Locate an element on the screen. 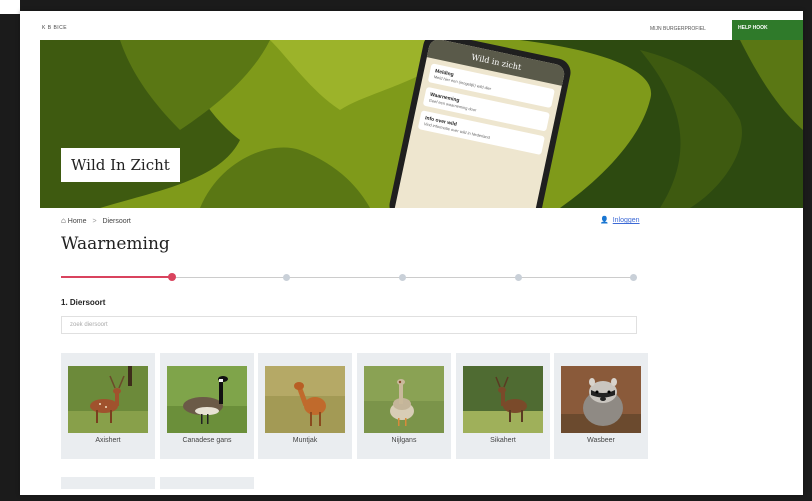  animal-tile-axishert: Axishert is located at coordinates (108, 406).